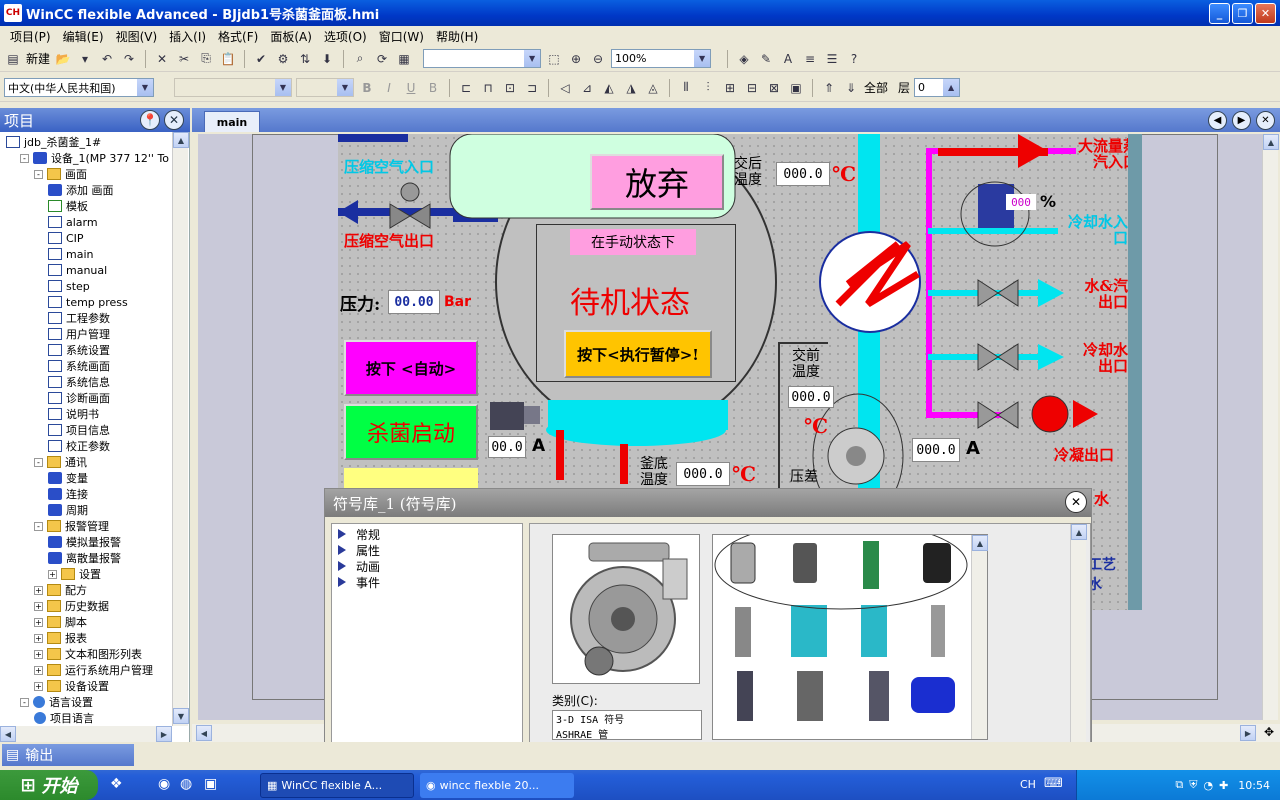  What do you see at coordinates (238, 36) in the screenshot?
I see `menu-format: 格式(F)` at bounding box center [238, 36].